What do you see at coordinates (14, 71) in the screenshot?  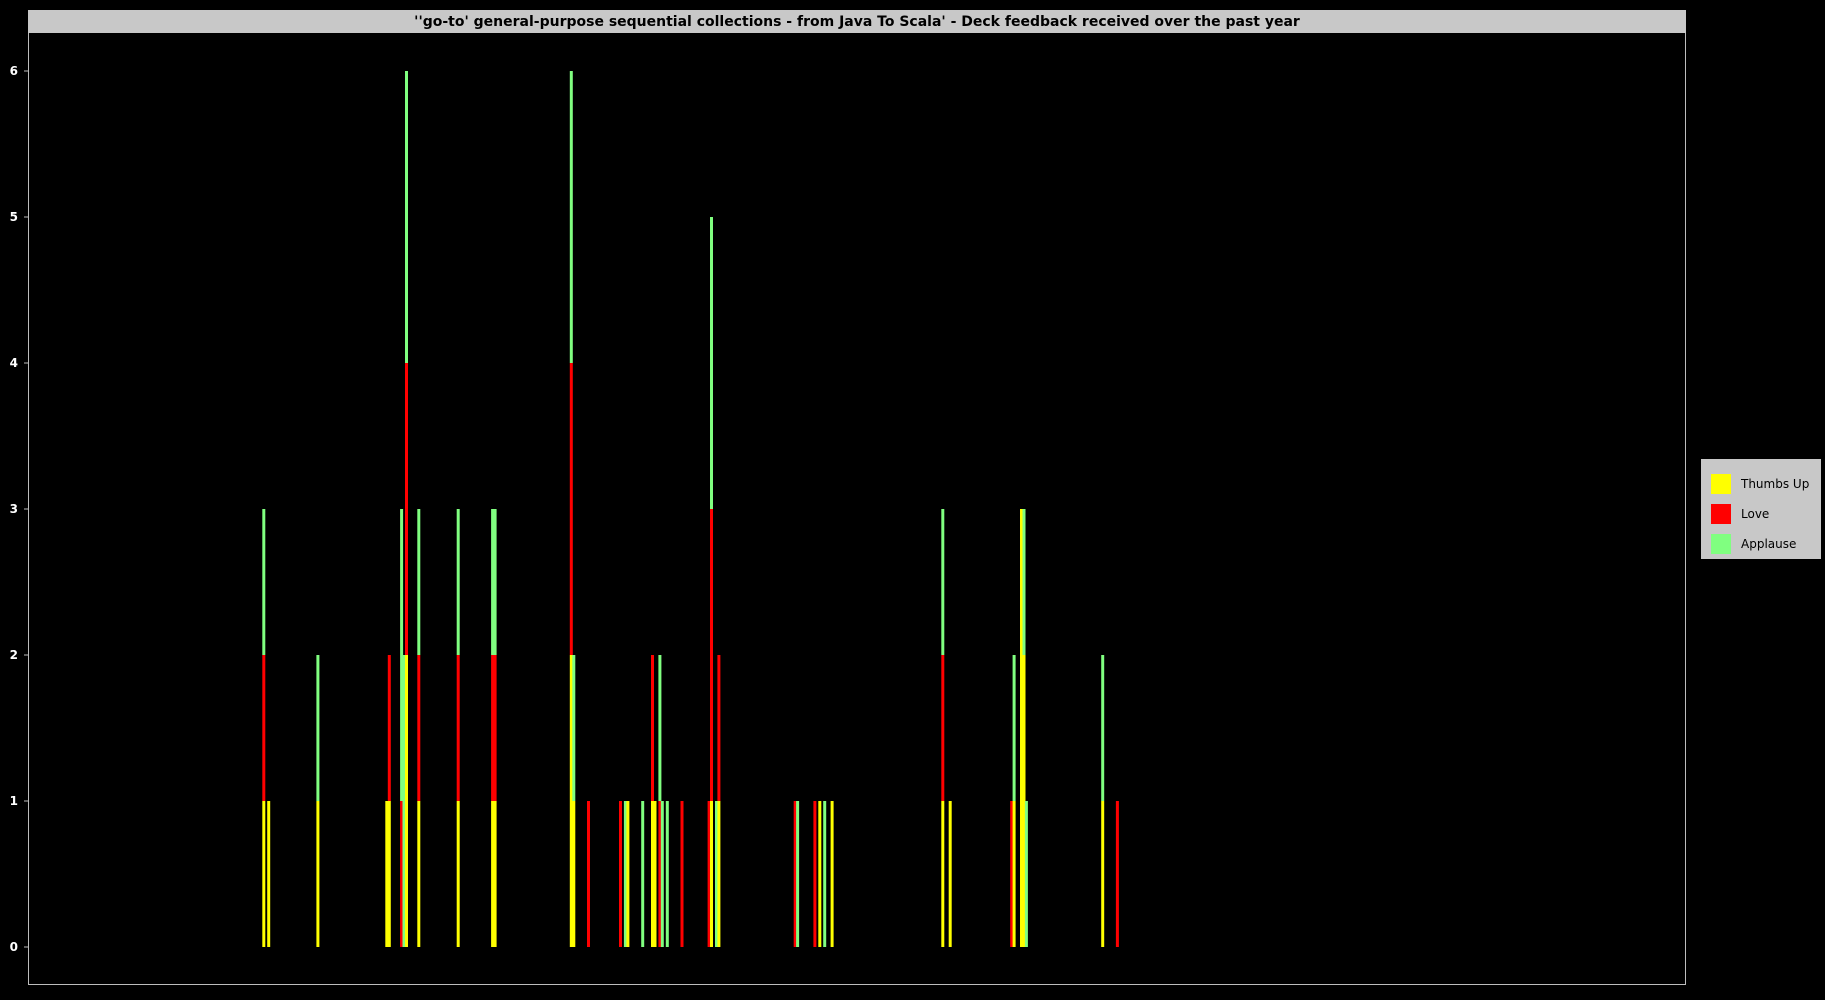 I see `y-tick-label: 6` at bounding box center [14, 71].